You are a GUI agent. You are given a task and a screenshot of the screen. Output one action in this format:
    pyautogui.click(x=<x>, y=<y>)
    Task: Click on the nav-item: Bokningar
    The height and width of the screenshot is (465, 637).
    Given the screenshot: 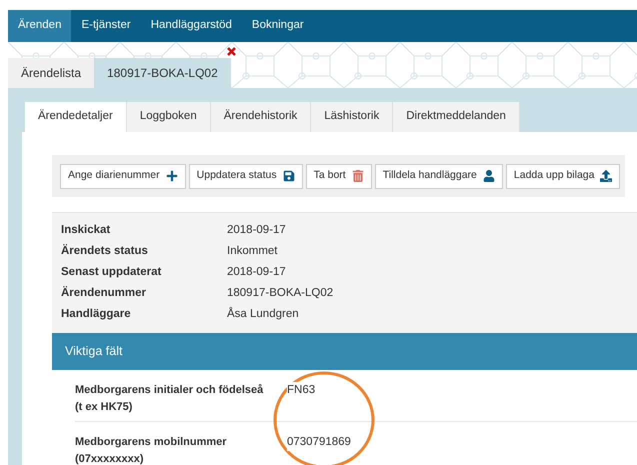 What is the action you would take?
    pyautogui.click(x=278, y=26)
    